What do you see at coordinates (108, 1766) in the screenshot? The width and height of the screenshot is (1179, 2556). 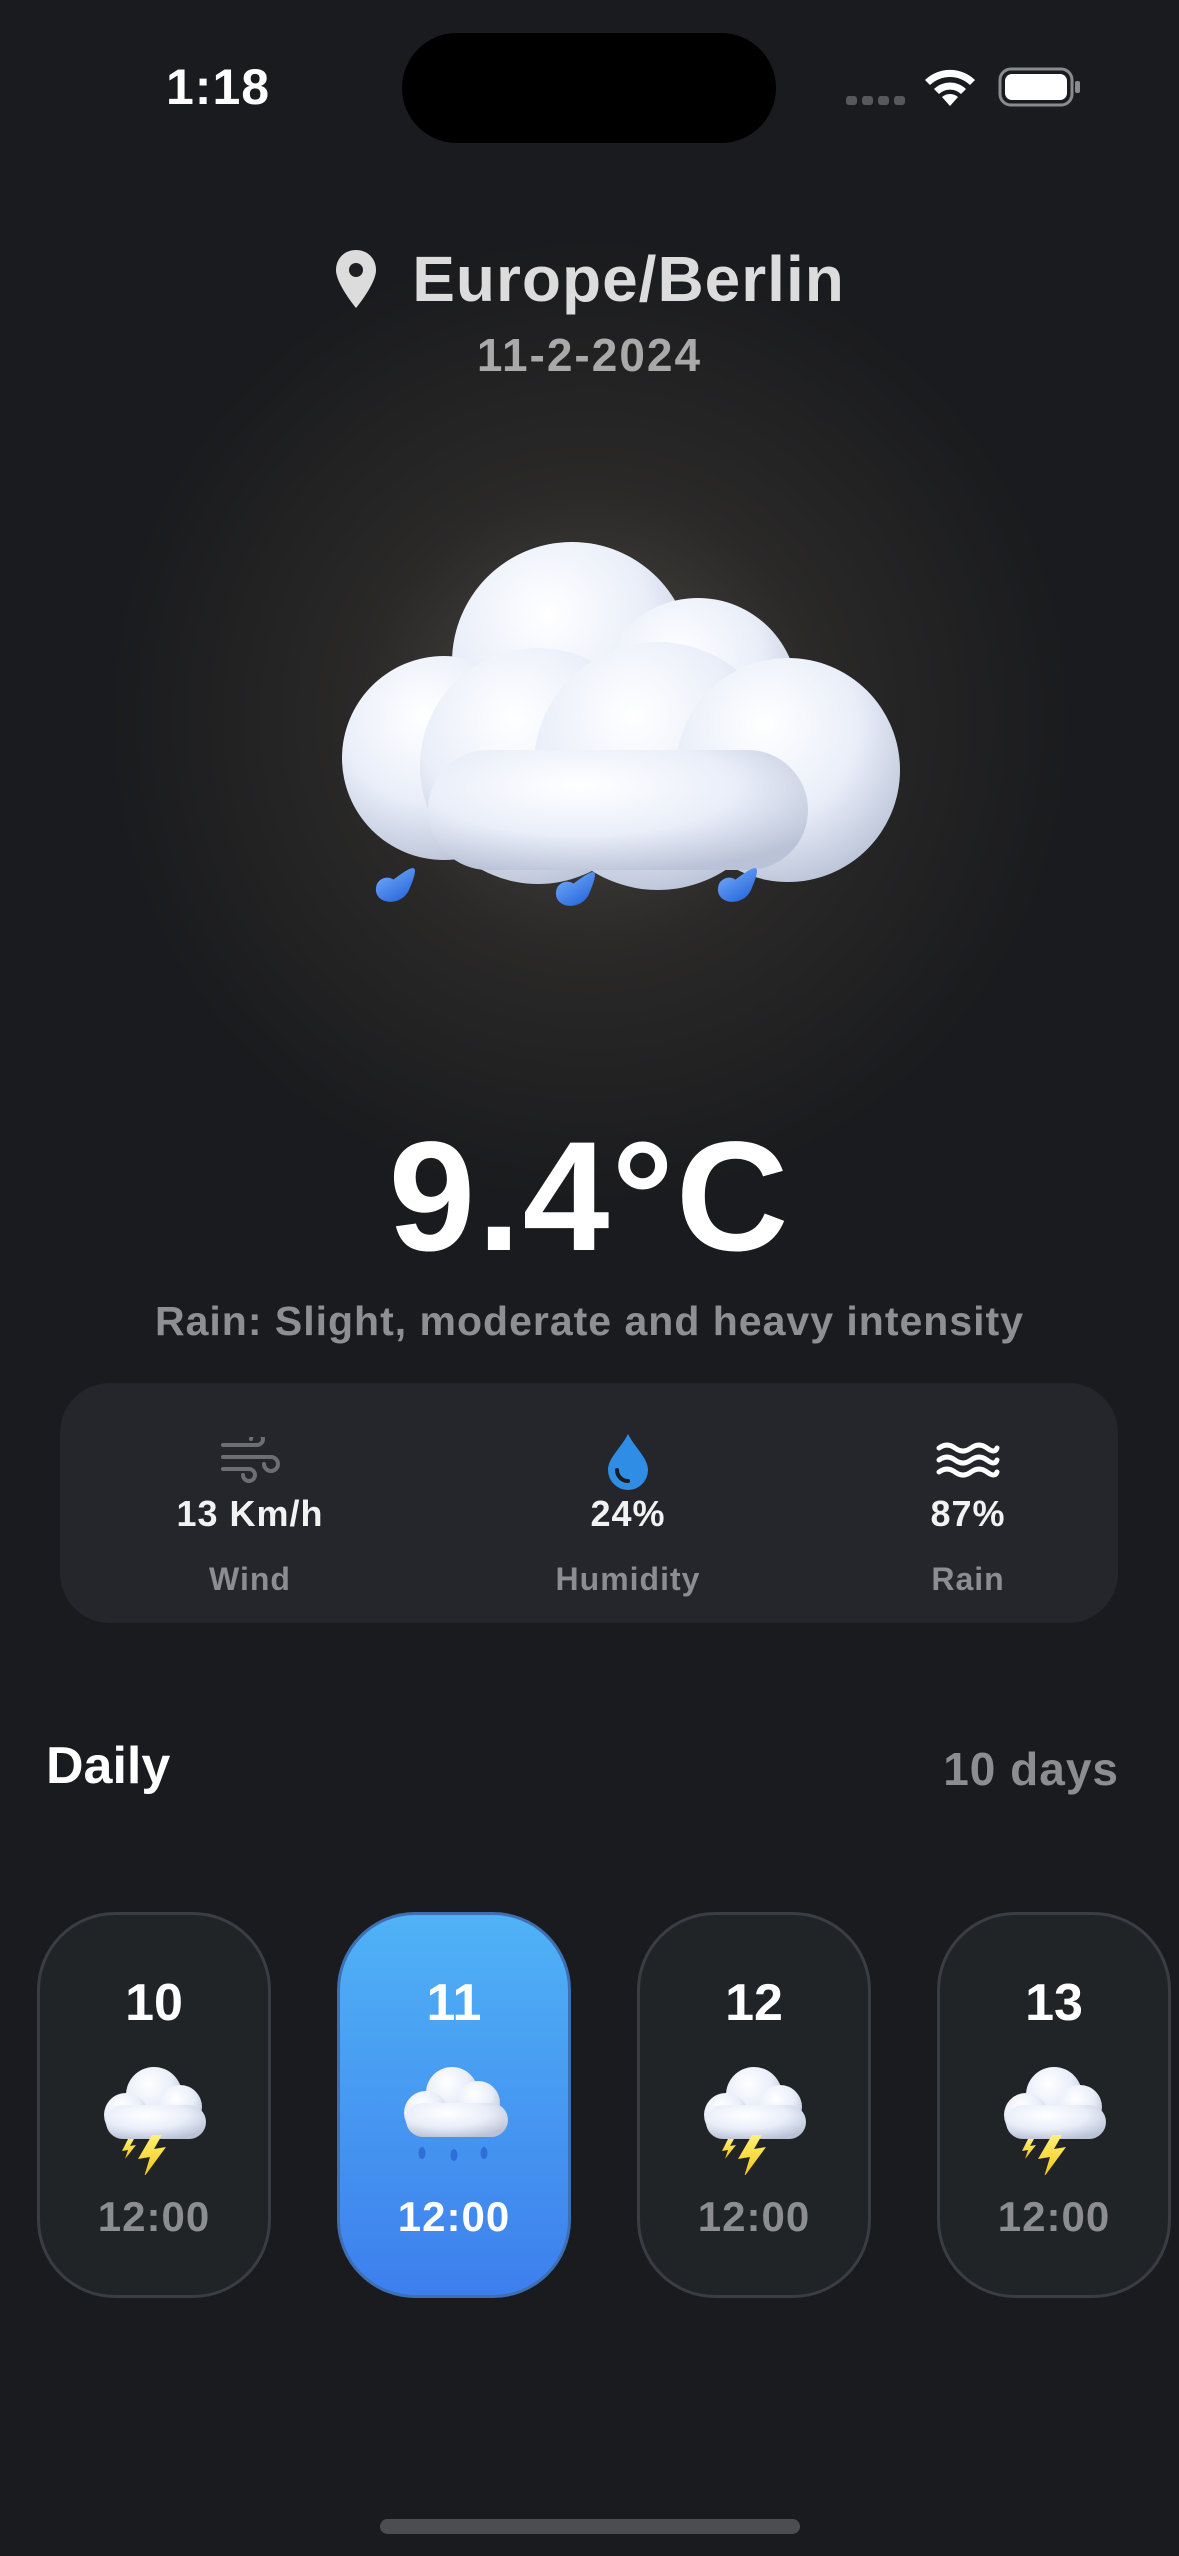 I see `daily-section-title: Daily` at bounding box center [108, 1766].